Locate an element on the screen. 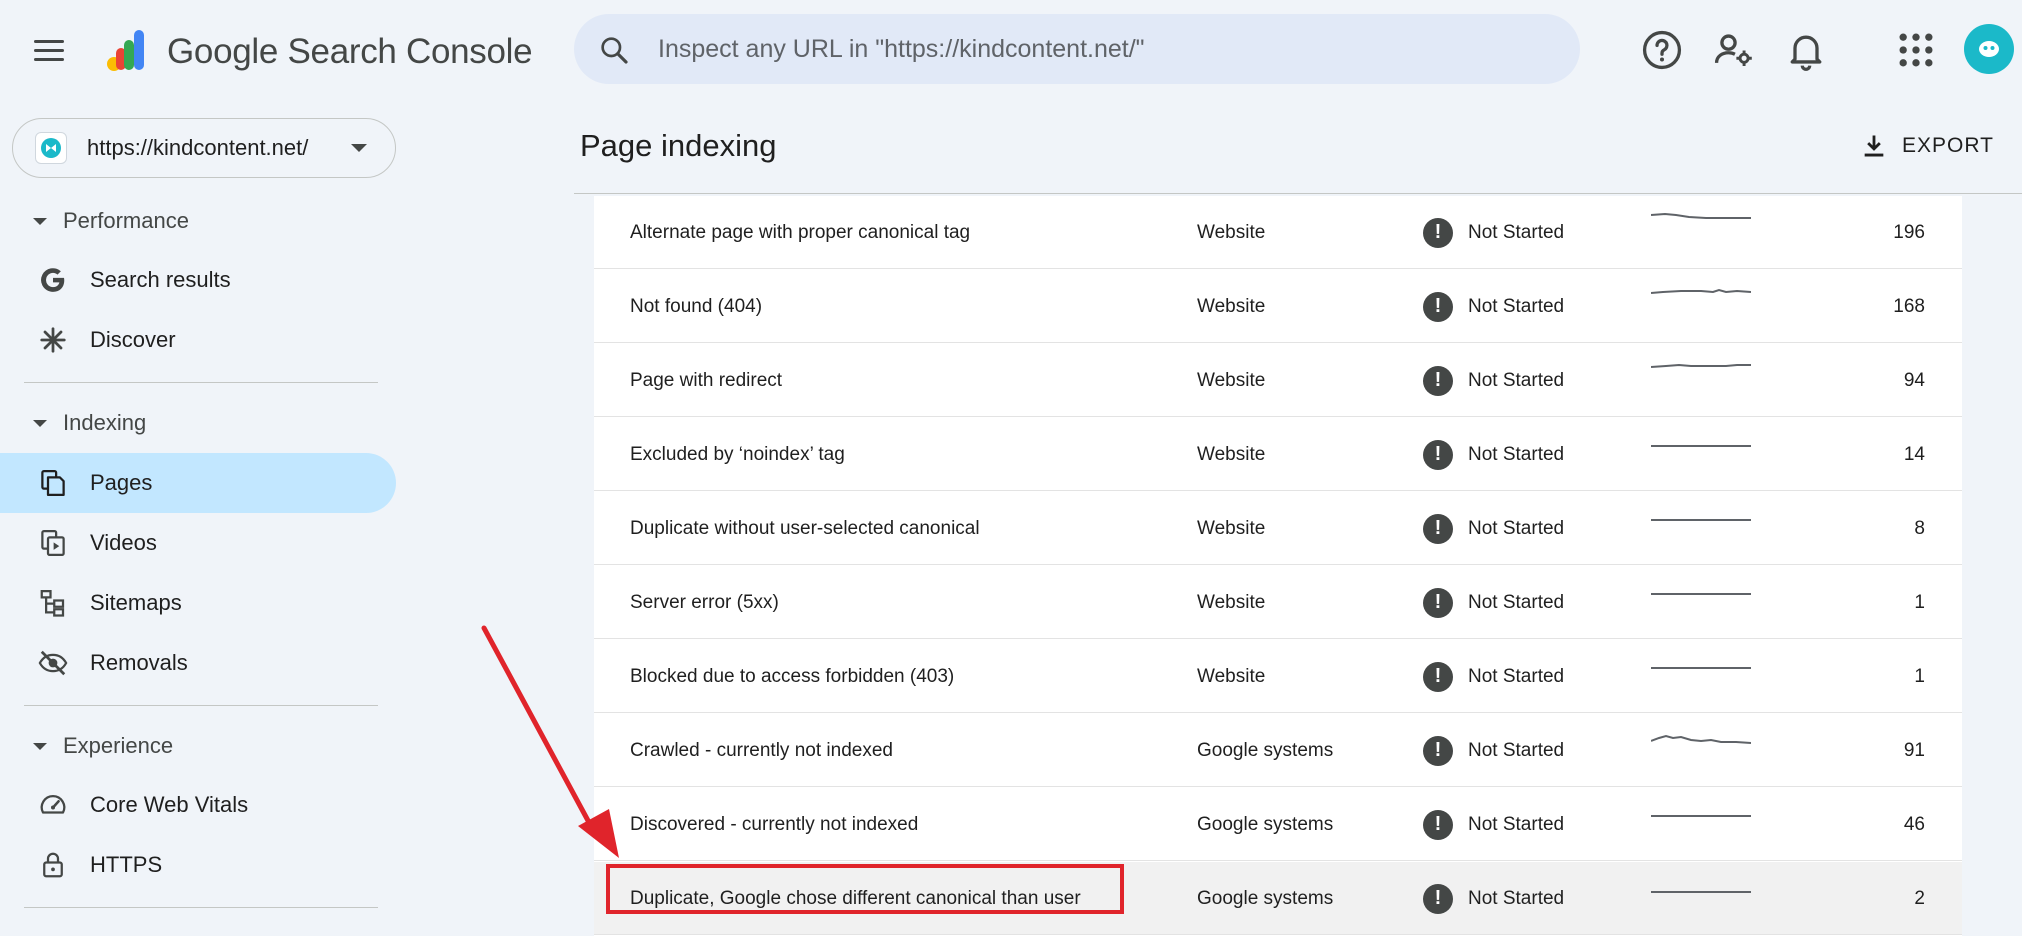  row-pages: 8 is located at coordinates (1919, 528).